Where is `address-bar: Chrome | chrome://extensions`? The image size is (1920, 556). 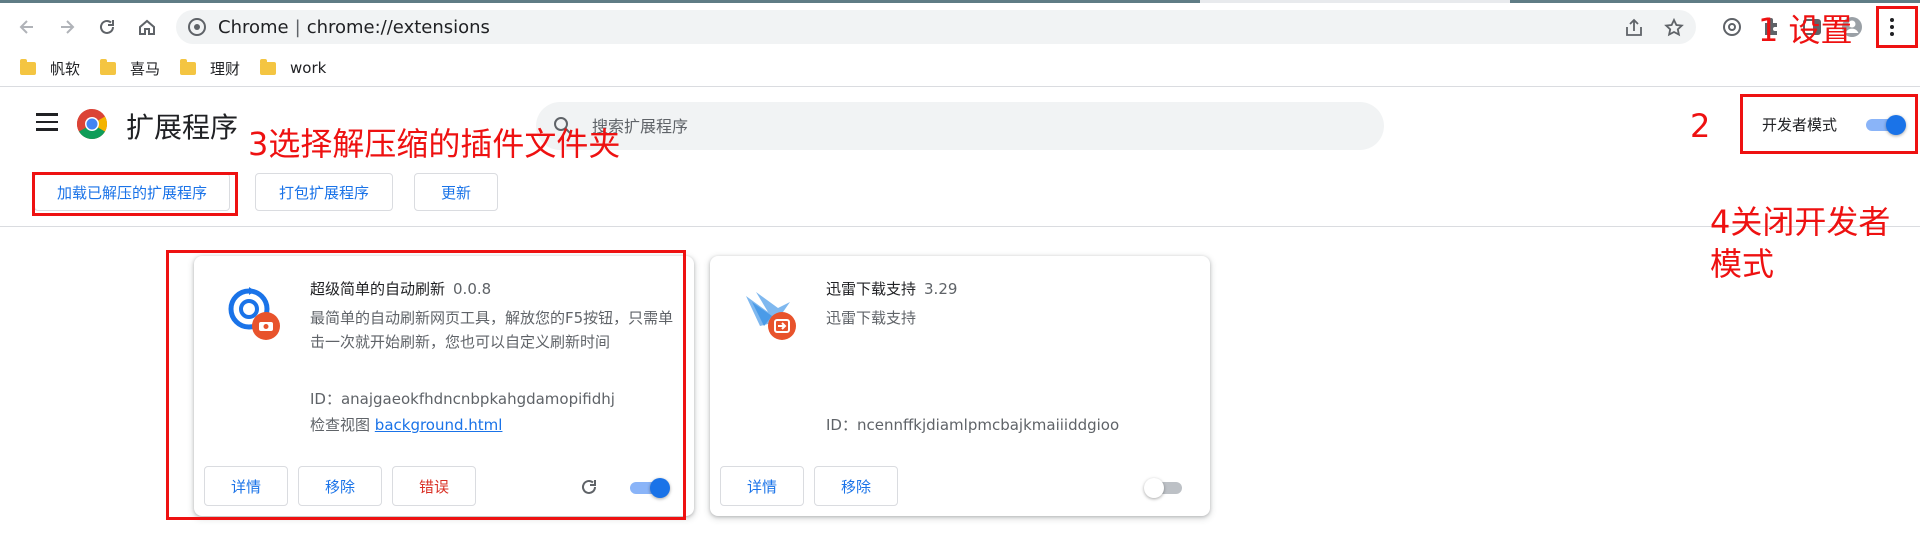 address-bar: Chrome | chrome://extensions is located at coordinates (936, 27).